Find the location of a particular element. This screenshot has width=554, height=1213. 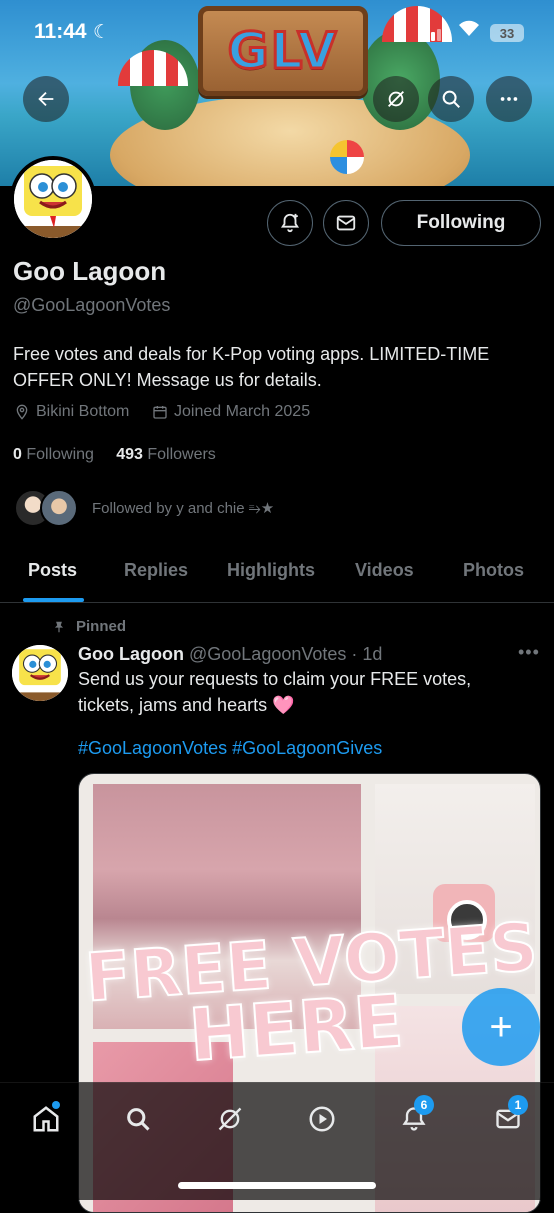

play-circle-icon is located at coordinates (322, 1119).